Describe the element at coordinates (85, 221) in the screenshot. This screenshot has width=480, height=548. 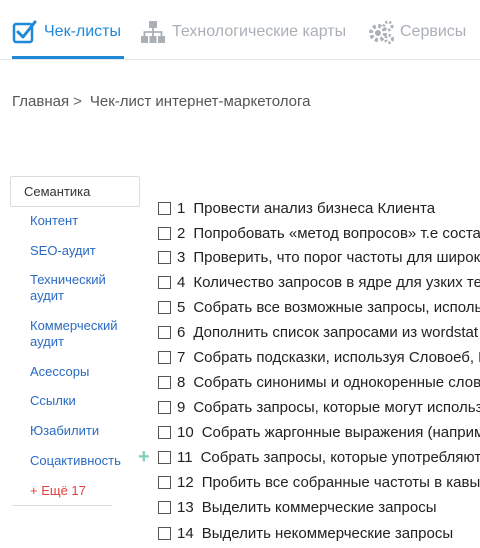
I see `sidebar-item-content: Контент` at that location.